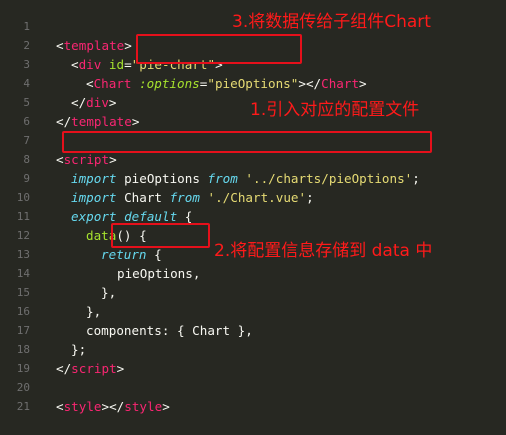  I want to click on code-line-16: 16 components: { Chart },, so click(253, 310).